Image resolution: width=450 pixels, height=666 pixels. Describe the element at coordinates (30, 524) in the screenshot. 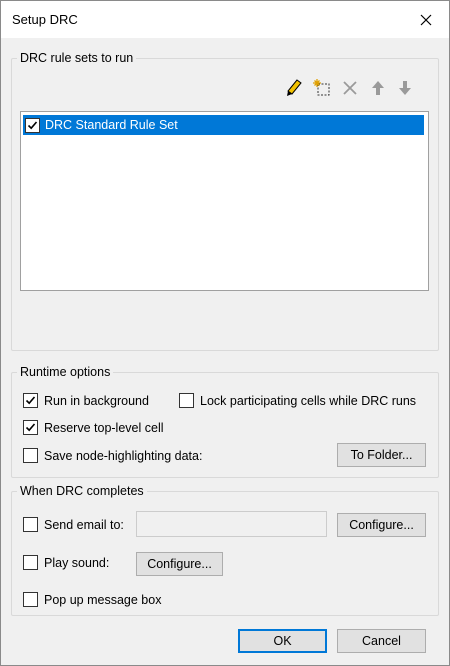

I see `send-email-box` at that location.